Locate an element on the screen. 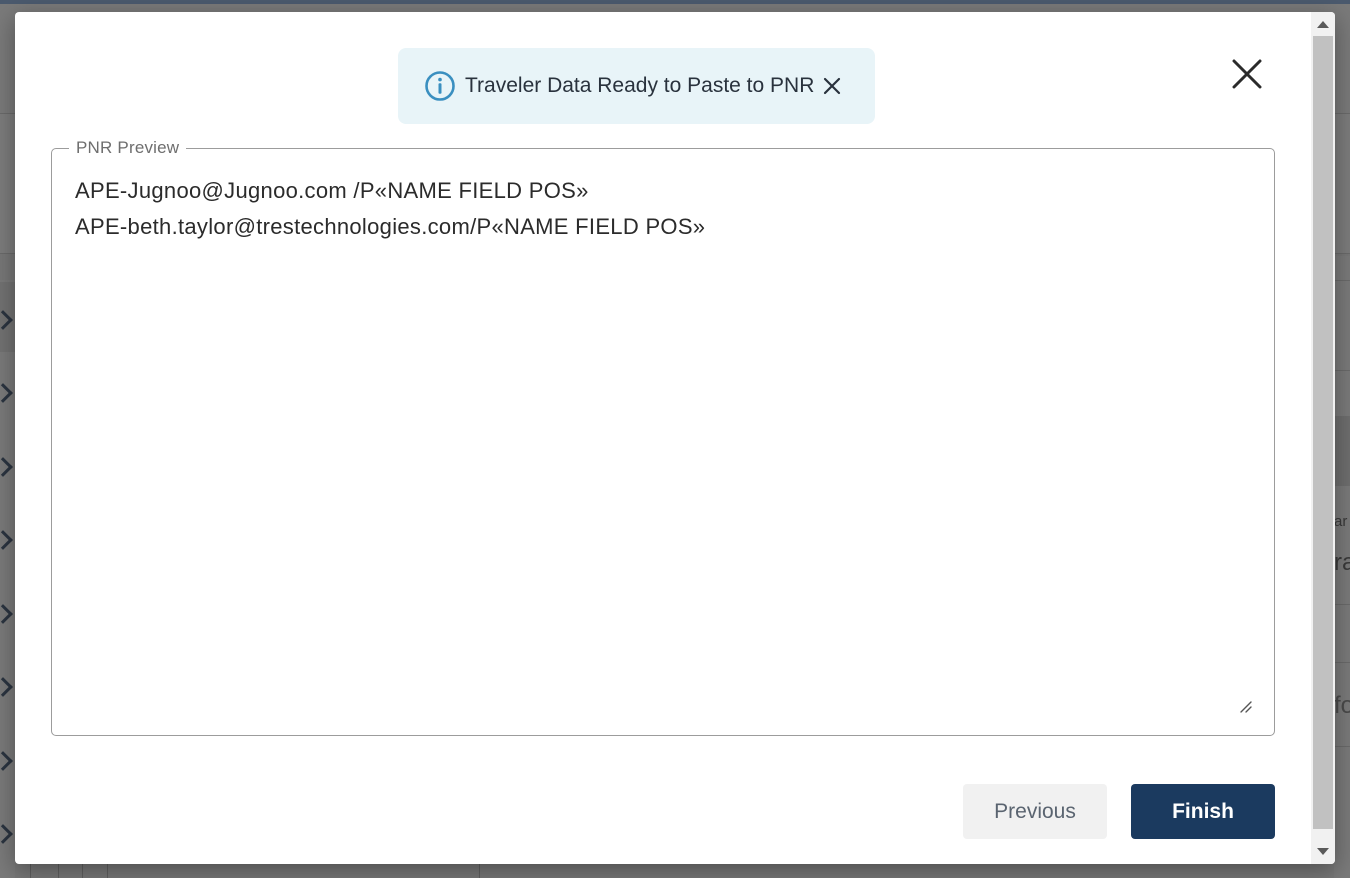 The height and width of the screenshot is (878, 1350). modal-close-button is located at coordinates (1247, 74).